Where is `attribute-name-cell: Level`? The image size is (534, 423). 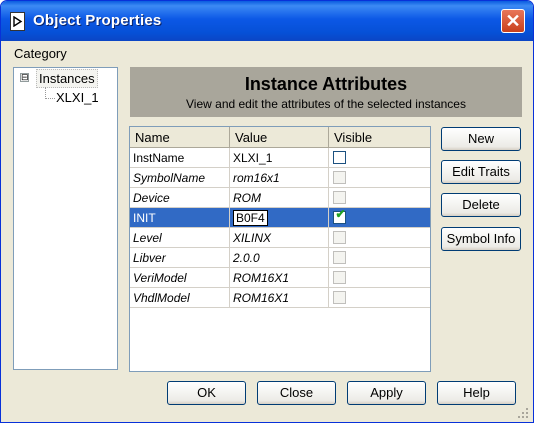
attribute-name-cell: Level is located at coordinates (180, 237).